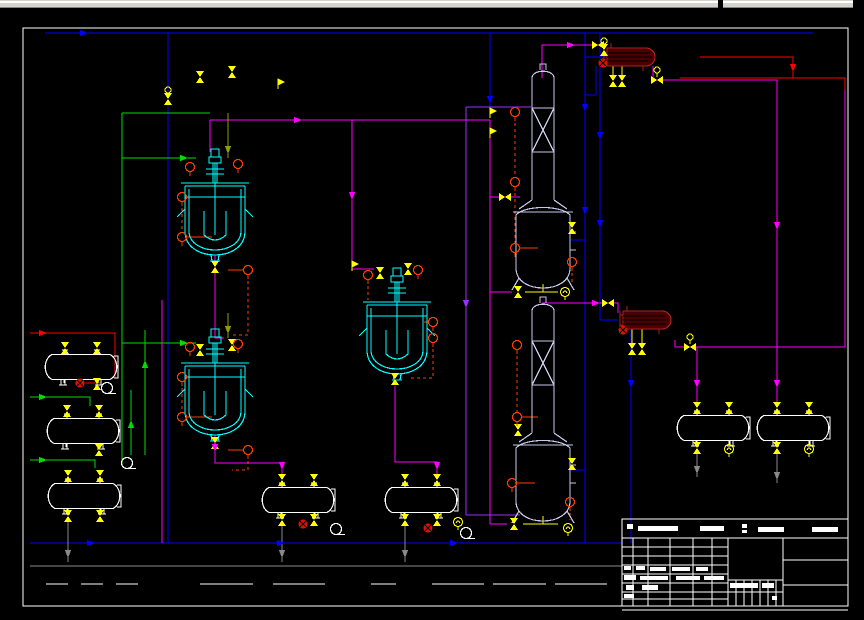 The height and width of the screenshot is (620, 864). I want to click on column-t101, so click(544, 177).